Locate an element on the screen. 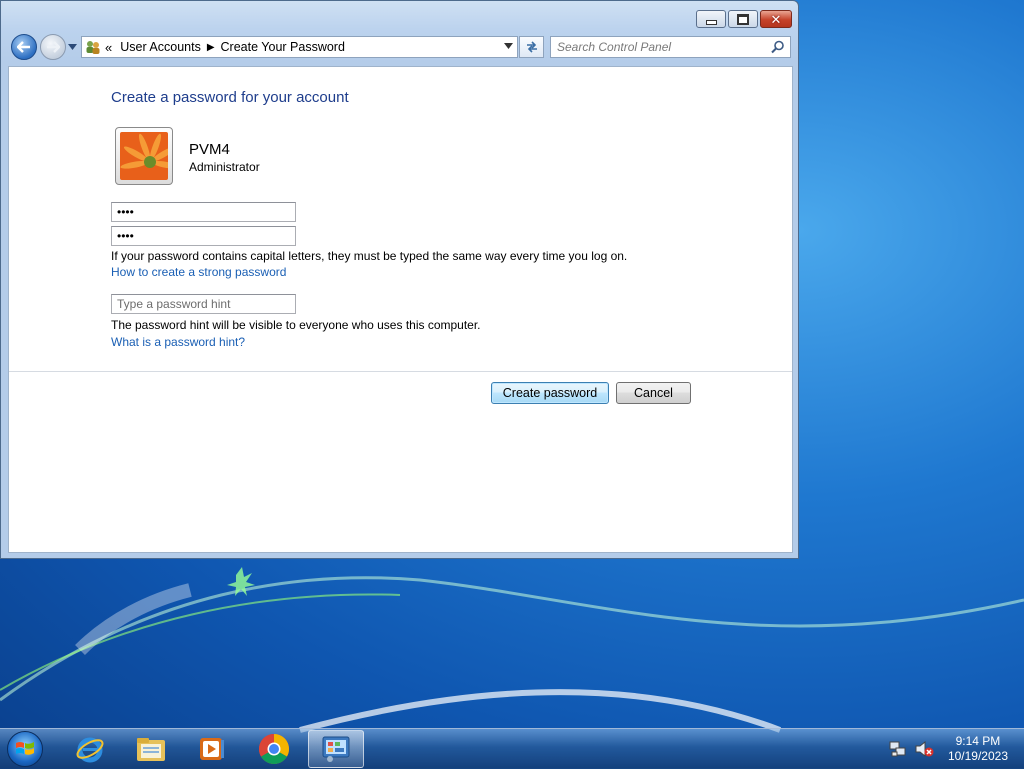 The height and width of the screenshot is (769, 1024). speaker-muted-icon is located at coordinates (924, 749).